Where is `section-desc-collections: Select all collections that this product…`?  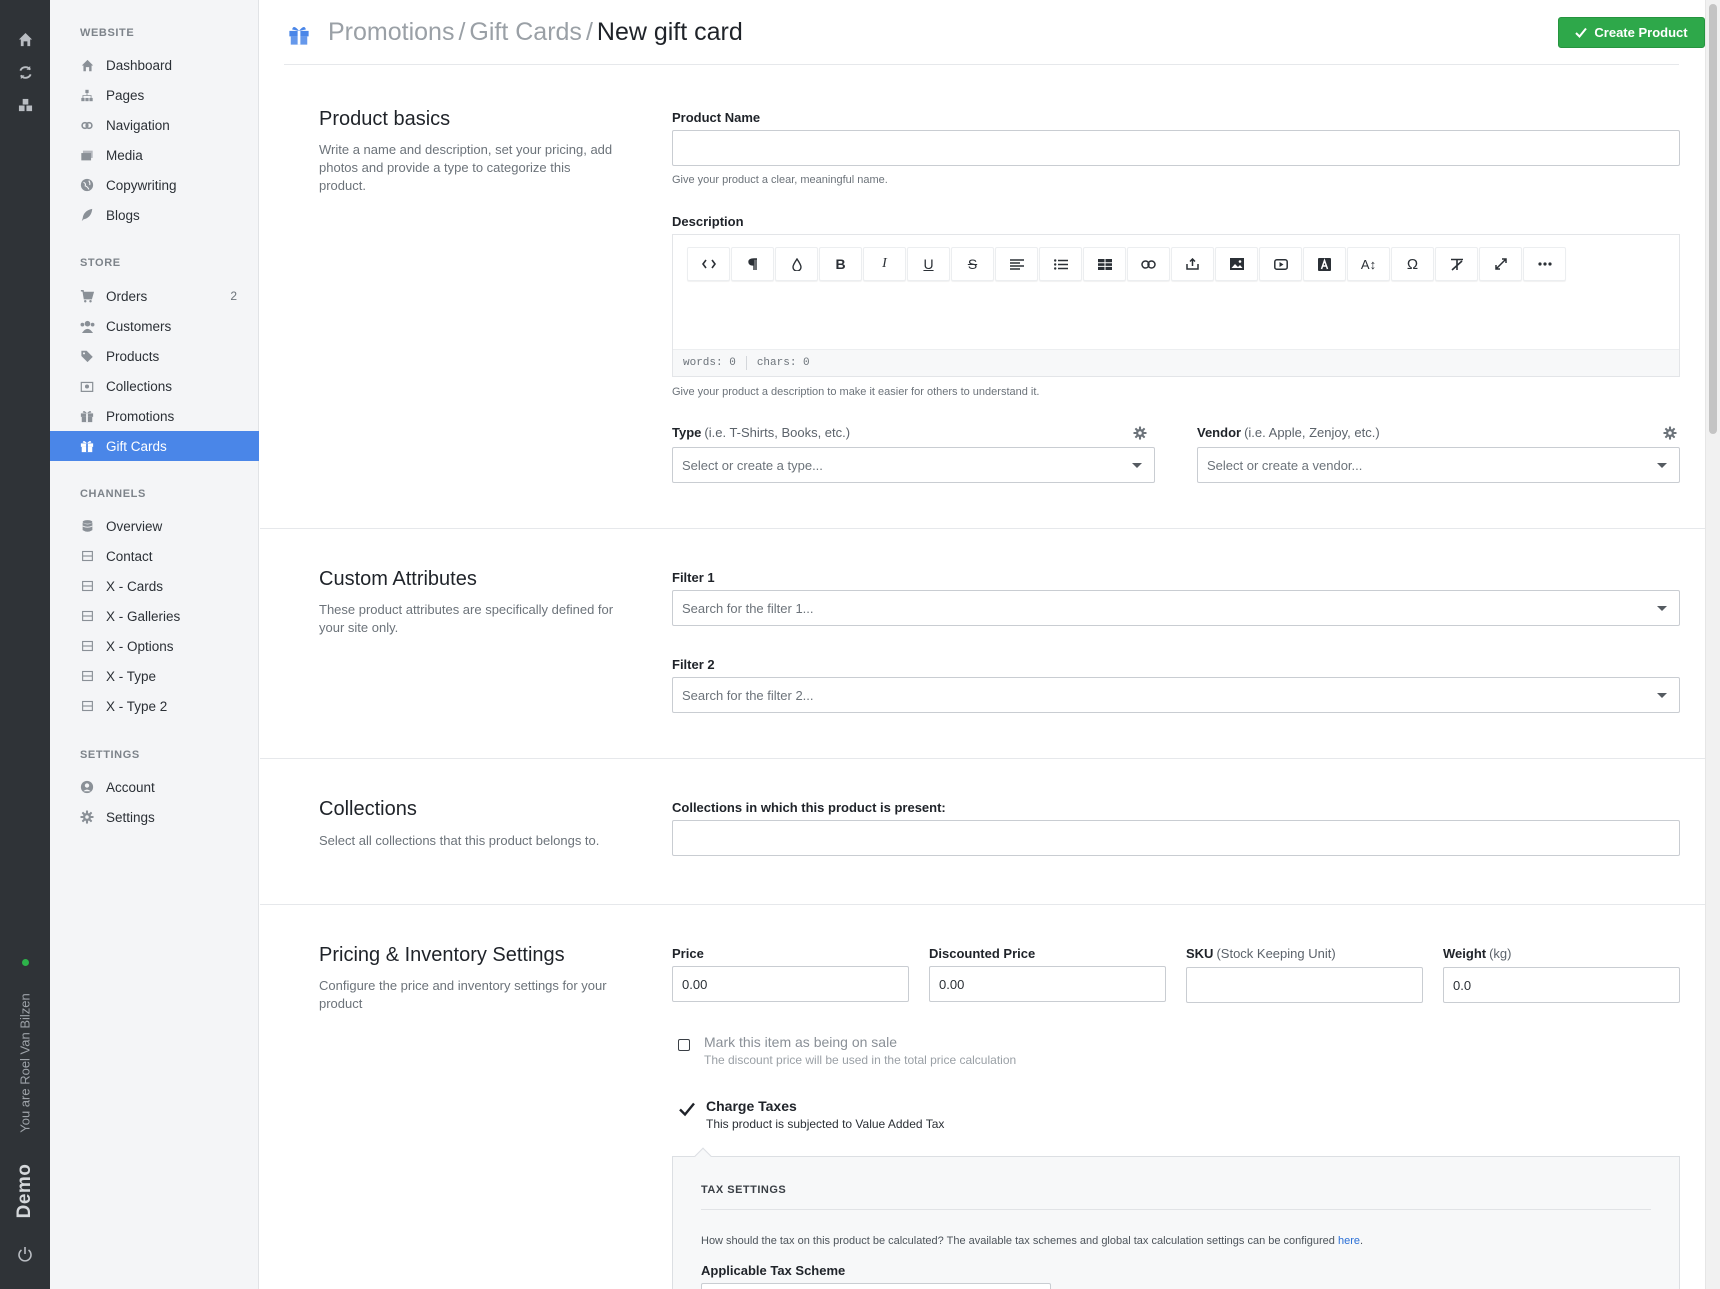
section-desc-collections: Select all collections that this product… is located at coordinates (459, 840).